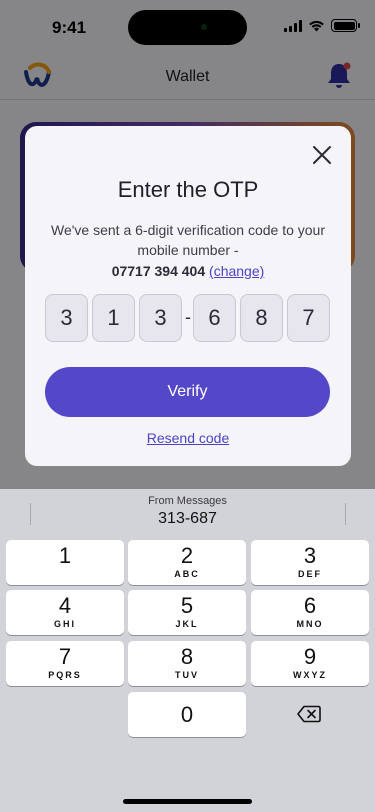 Image resolution: width=375 pixels, height=812 pixels. I want to click on key-letters: WXYZ, so click(310, 675).